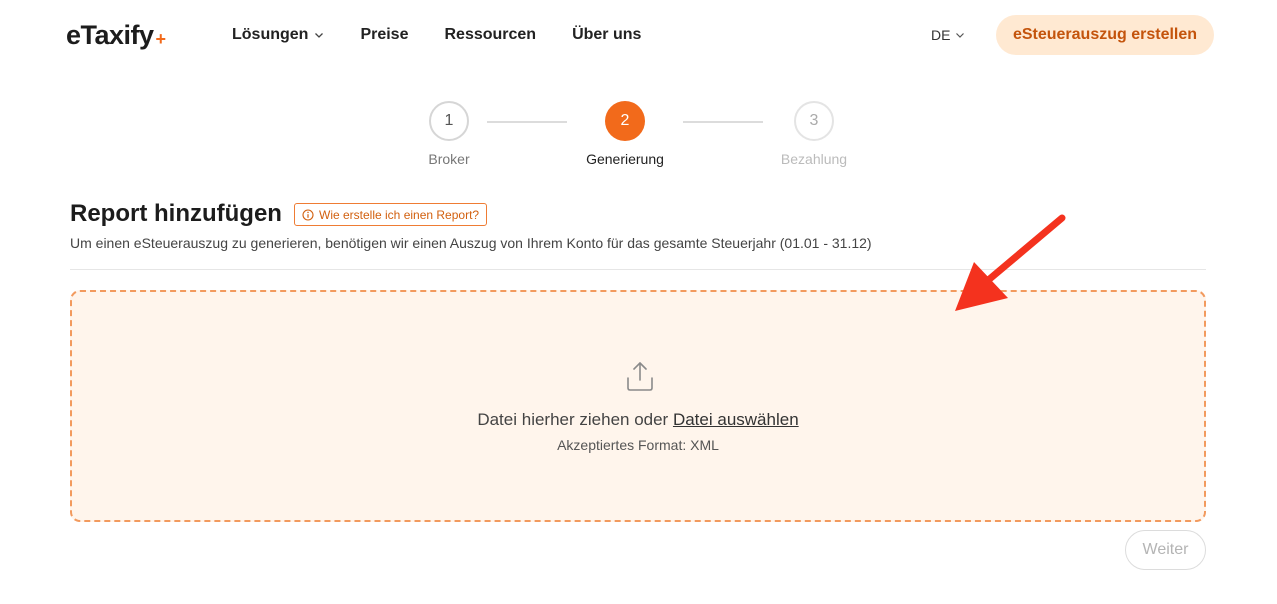 The width and height of the screenshot is (1277, 604). What do you see at coordinates (161, 39) in the screenshot?
I see `logo-plus: +` at bounding box center [161, 39].